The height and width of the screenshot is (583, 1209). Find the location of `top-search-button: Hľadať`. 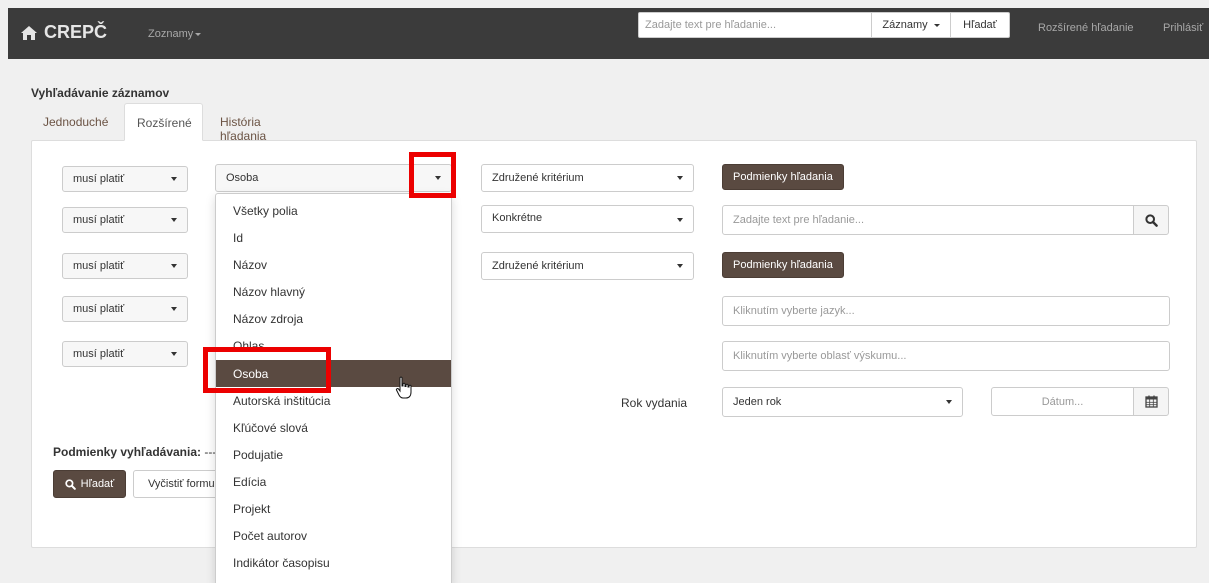

top-search-button: Hľadať is located at coordinates (980, 25).